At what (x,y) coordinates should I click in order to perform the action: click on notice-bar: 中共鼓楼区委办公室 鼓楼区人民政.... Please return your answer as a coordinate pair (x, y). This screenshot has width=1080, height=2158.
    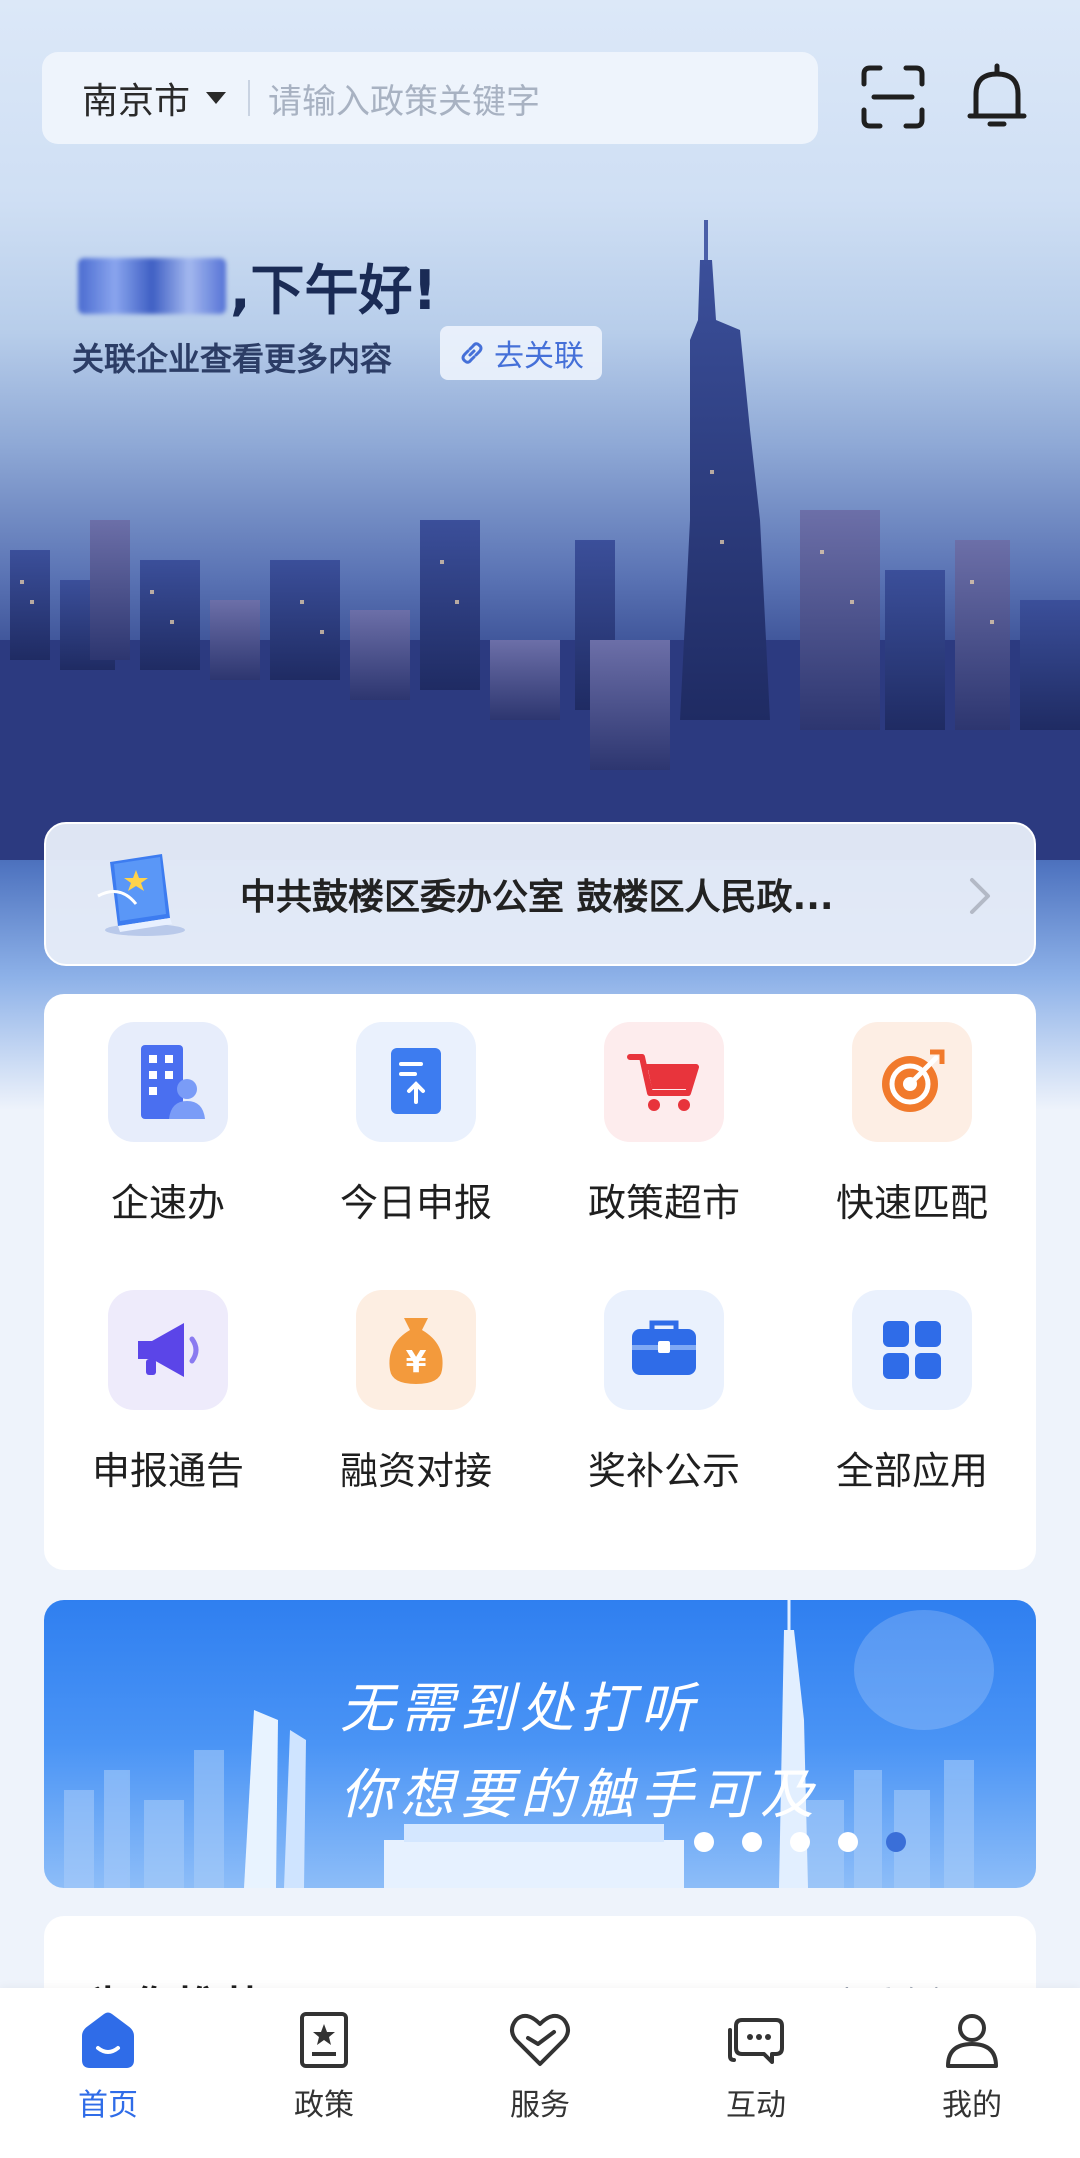
    Looking at the image, I should click on (540, 894).